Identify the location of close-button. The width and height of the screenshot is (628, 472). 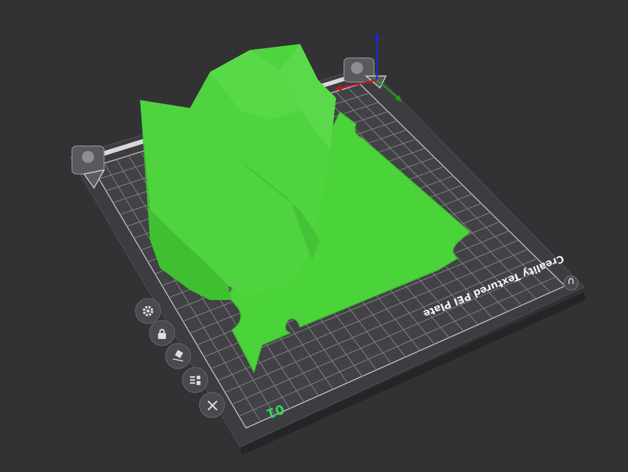
(212, 405).